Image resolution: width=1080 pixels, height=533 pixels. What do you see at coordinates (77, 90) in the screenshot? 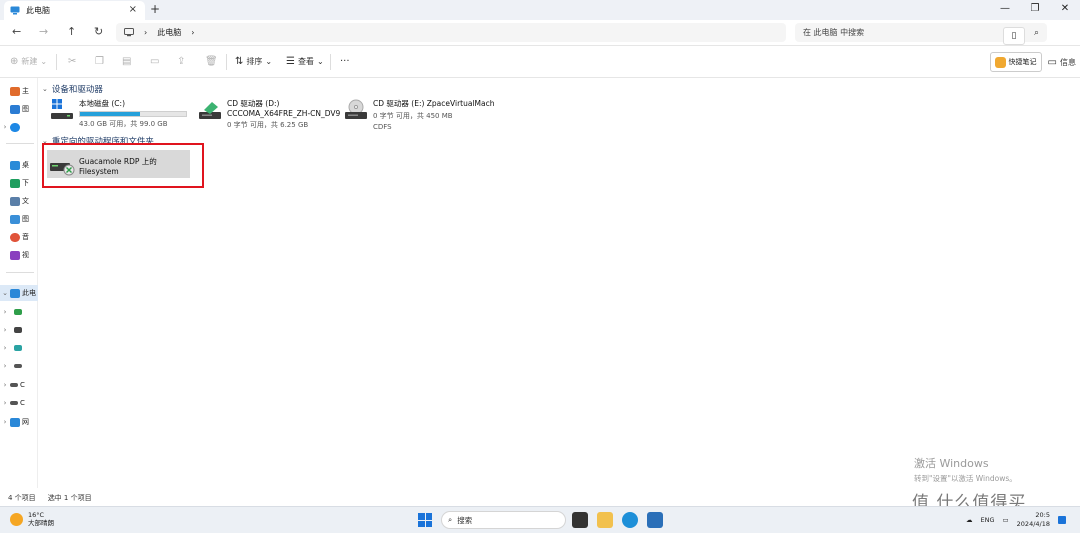
I see `group-title: 设备和驱动器` at bounding box center [77, 90].